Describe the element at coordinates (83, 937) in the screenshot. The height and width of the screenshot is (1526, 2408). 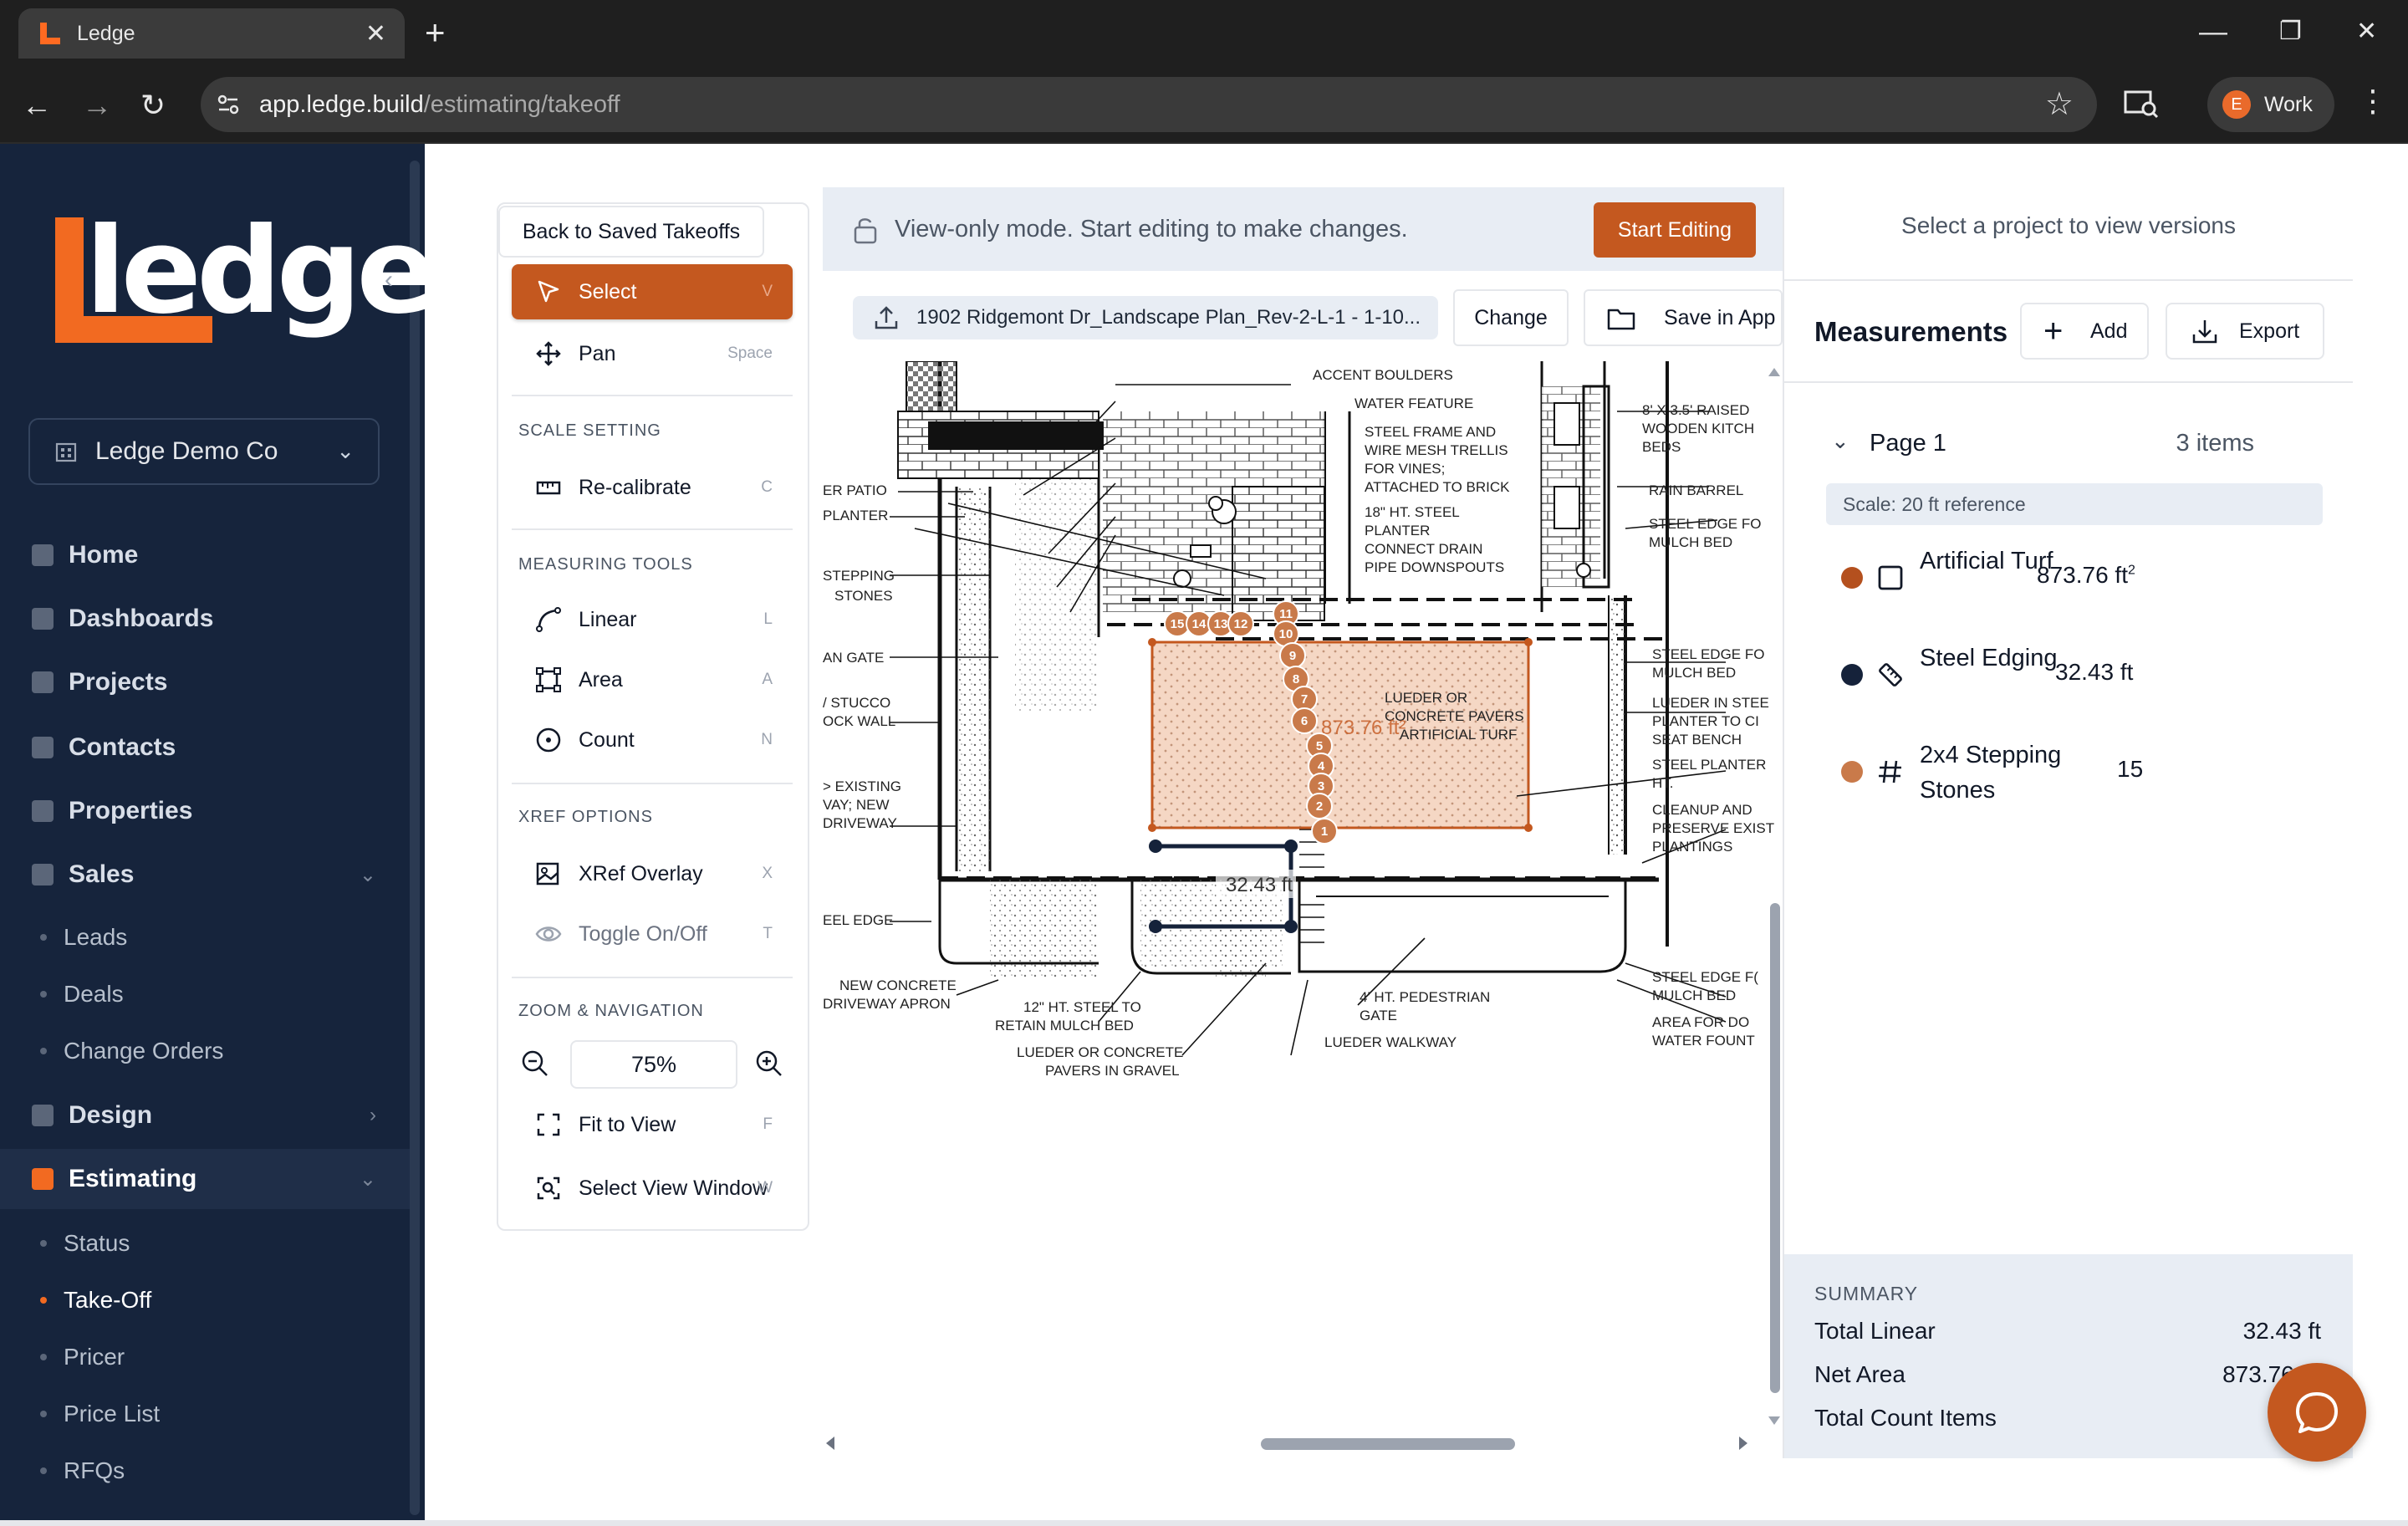
I see `nav-leads: Leads` at that location.